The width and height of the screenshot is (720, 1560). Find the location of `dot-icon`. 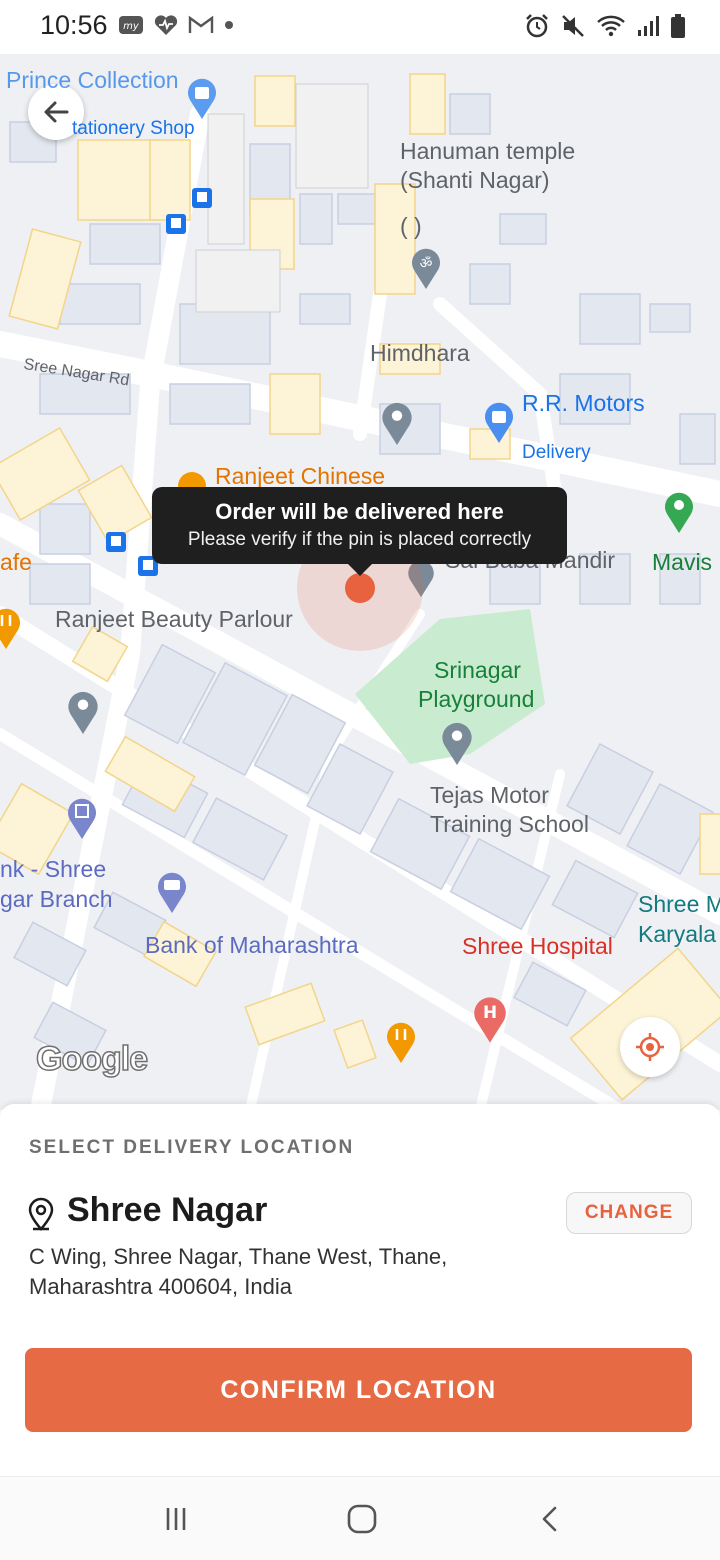

dot-icon is located at coordinates (229, 25).